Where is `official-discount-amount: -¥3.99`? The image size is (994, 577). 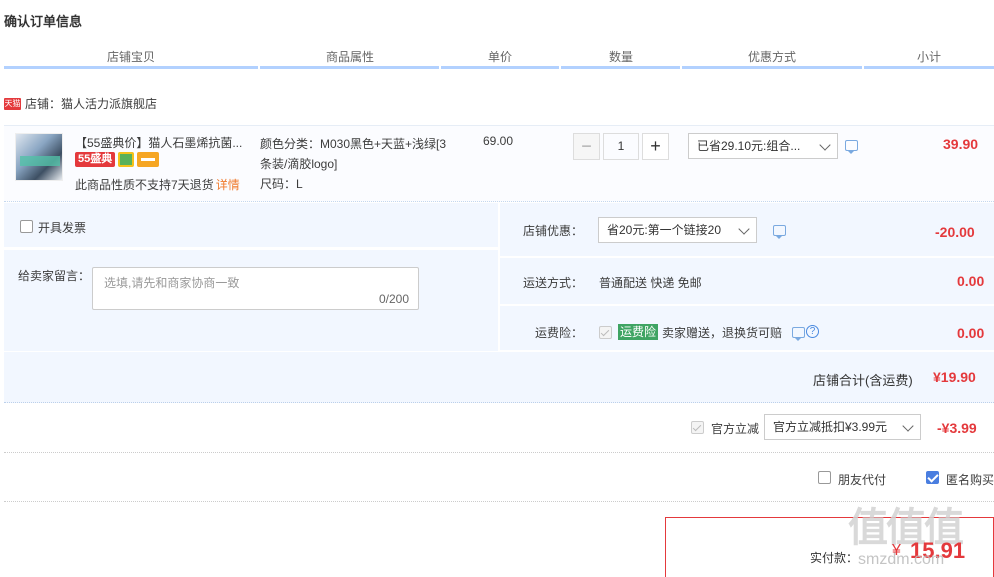 official-discount-amount: -¥3.99 is located at coordinates (957, 428).